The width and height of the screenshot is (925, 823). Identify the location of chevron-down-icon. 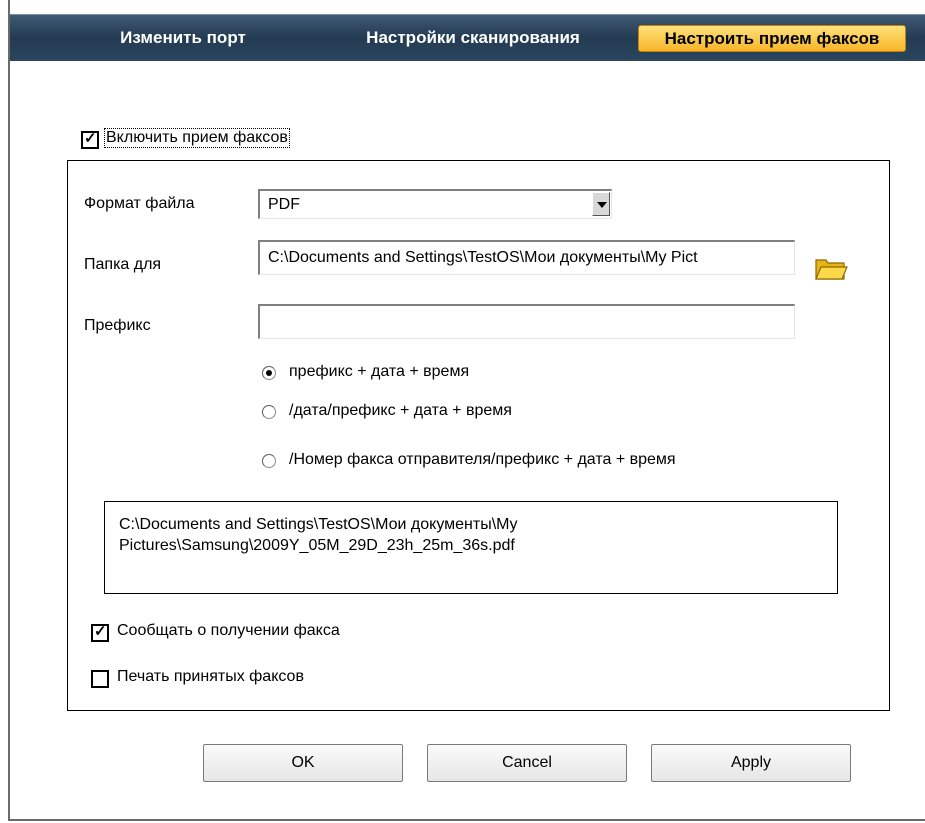
(601, 204).